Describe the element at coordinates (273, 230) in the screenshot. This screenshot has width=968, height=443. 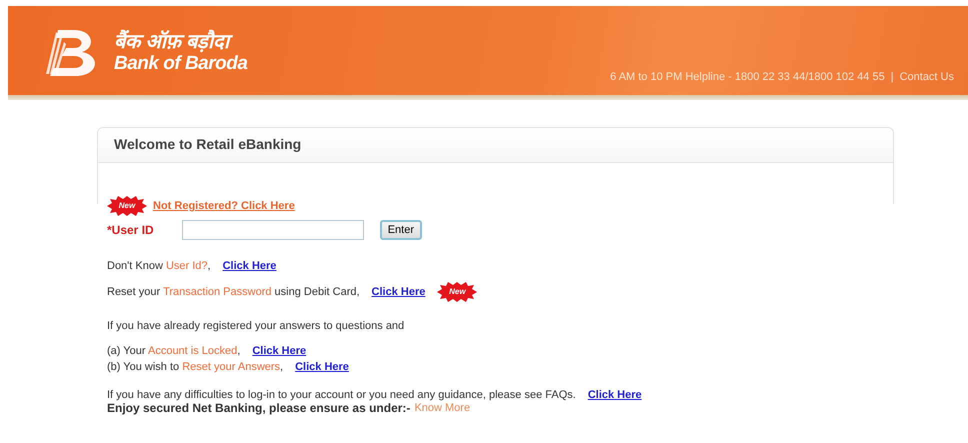
I see `user-id-field` at that location.